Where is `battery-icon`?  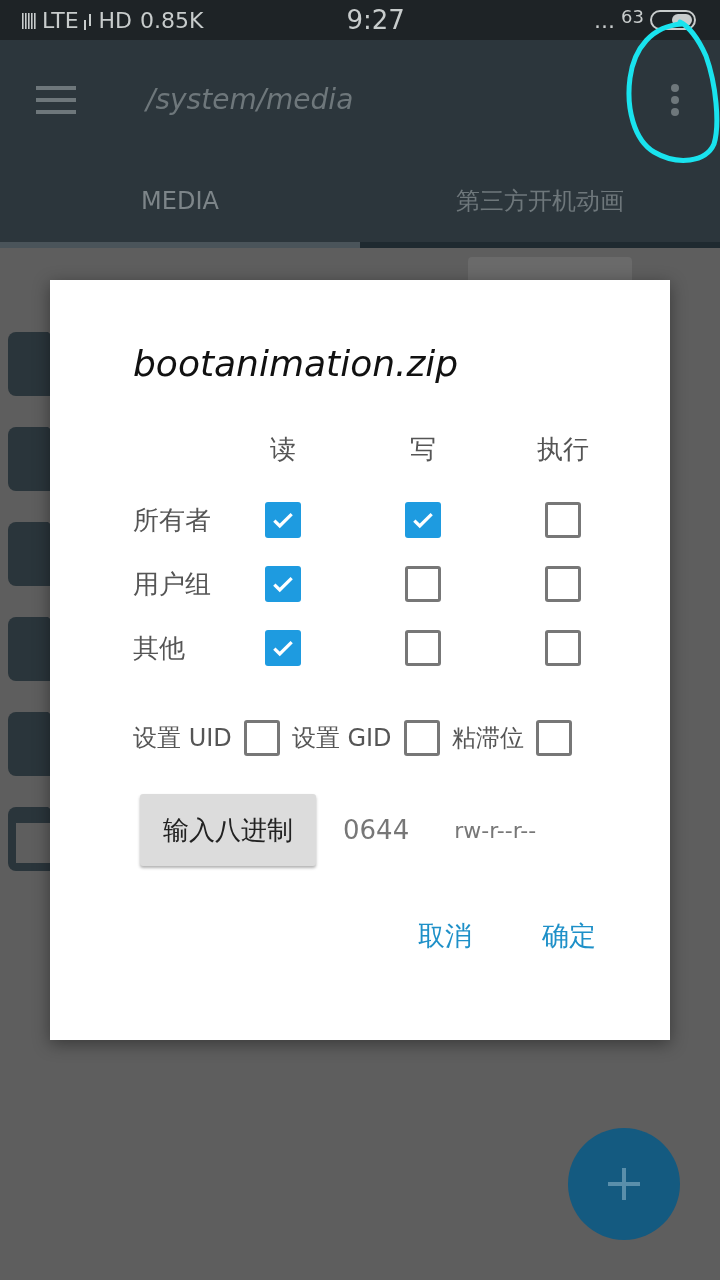
battery-icon is located at coordinates (674, 20).